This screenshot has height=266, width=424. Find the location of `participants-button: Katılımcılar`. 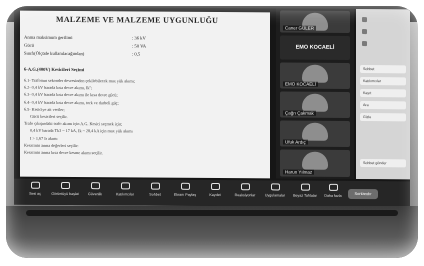

participants-button: Katılımcılar is located at coordinates (125, 193).